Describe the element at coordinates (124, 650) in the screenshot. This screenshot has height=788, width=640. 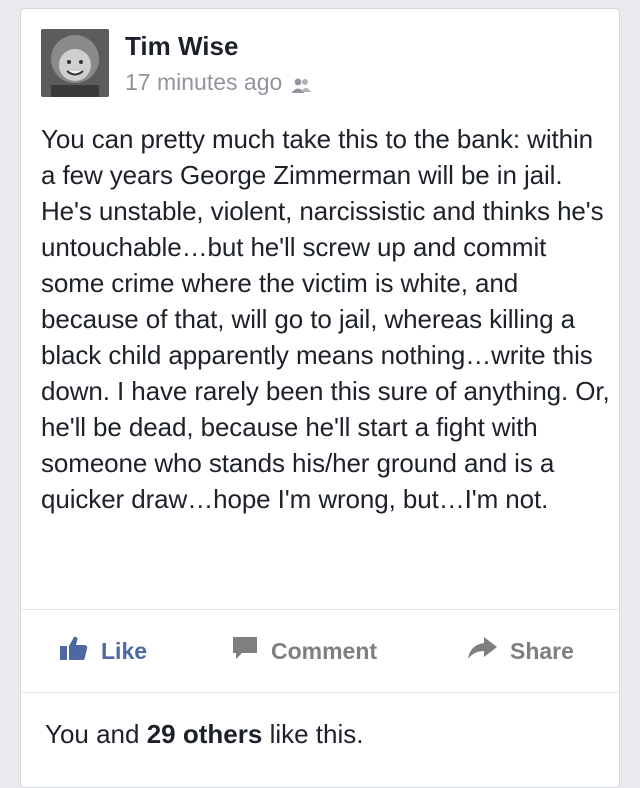
I see `like-label: Like` at that location.